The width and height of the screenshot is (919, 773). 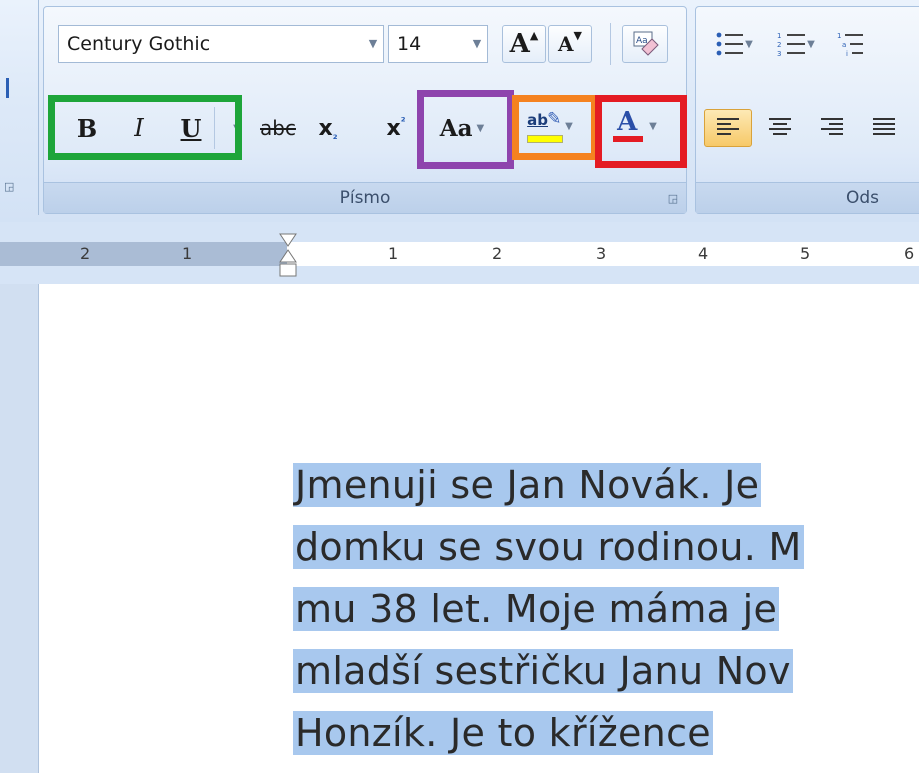 I want to click on svg-text: a, so click(x=844, y=45).